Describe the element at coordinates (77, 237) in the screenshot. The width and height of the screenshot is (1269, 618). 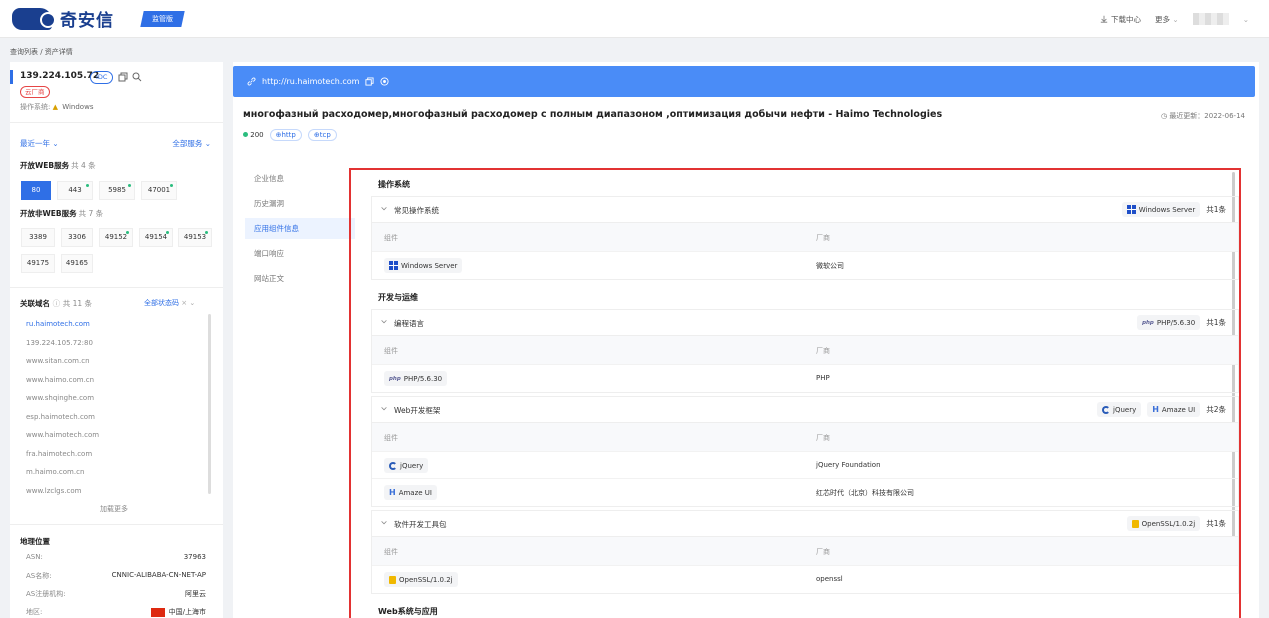
I see `port-3306: 3306` at that location.